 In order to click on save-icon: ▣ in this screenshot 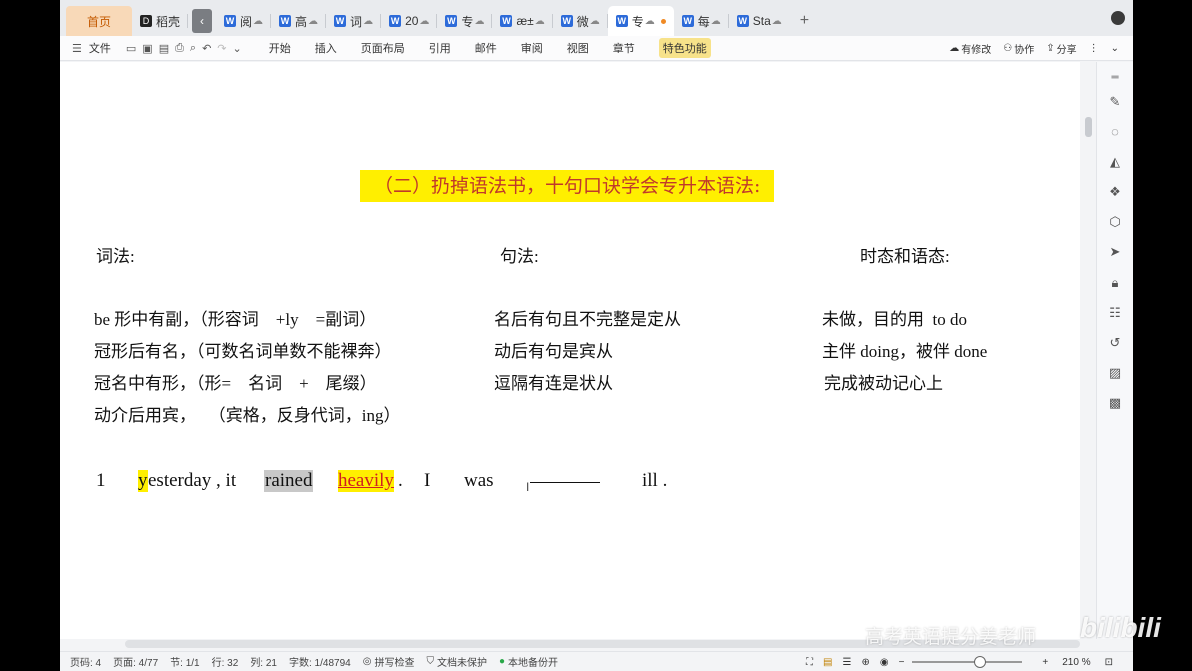, I will do `click(147, 48)`.